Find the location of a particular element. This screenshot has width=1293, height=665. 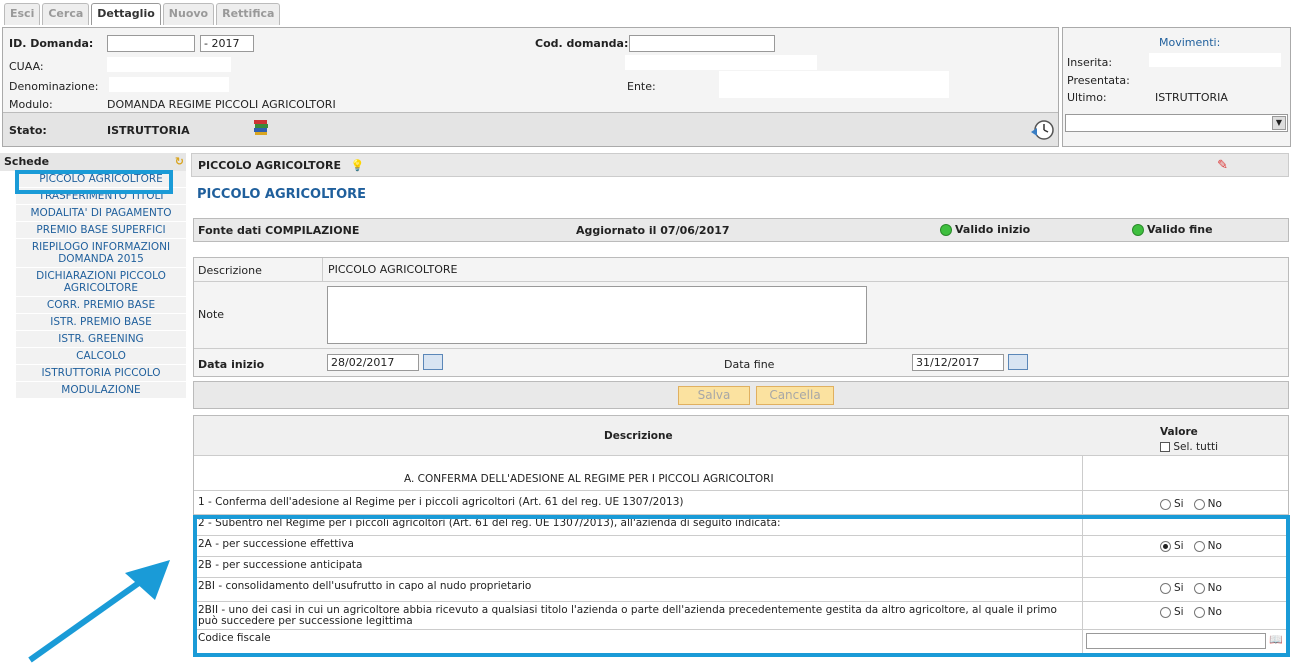

sidebar-item: CALCOLO is located at coordinates (101, 356).